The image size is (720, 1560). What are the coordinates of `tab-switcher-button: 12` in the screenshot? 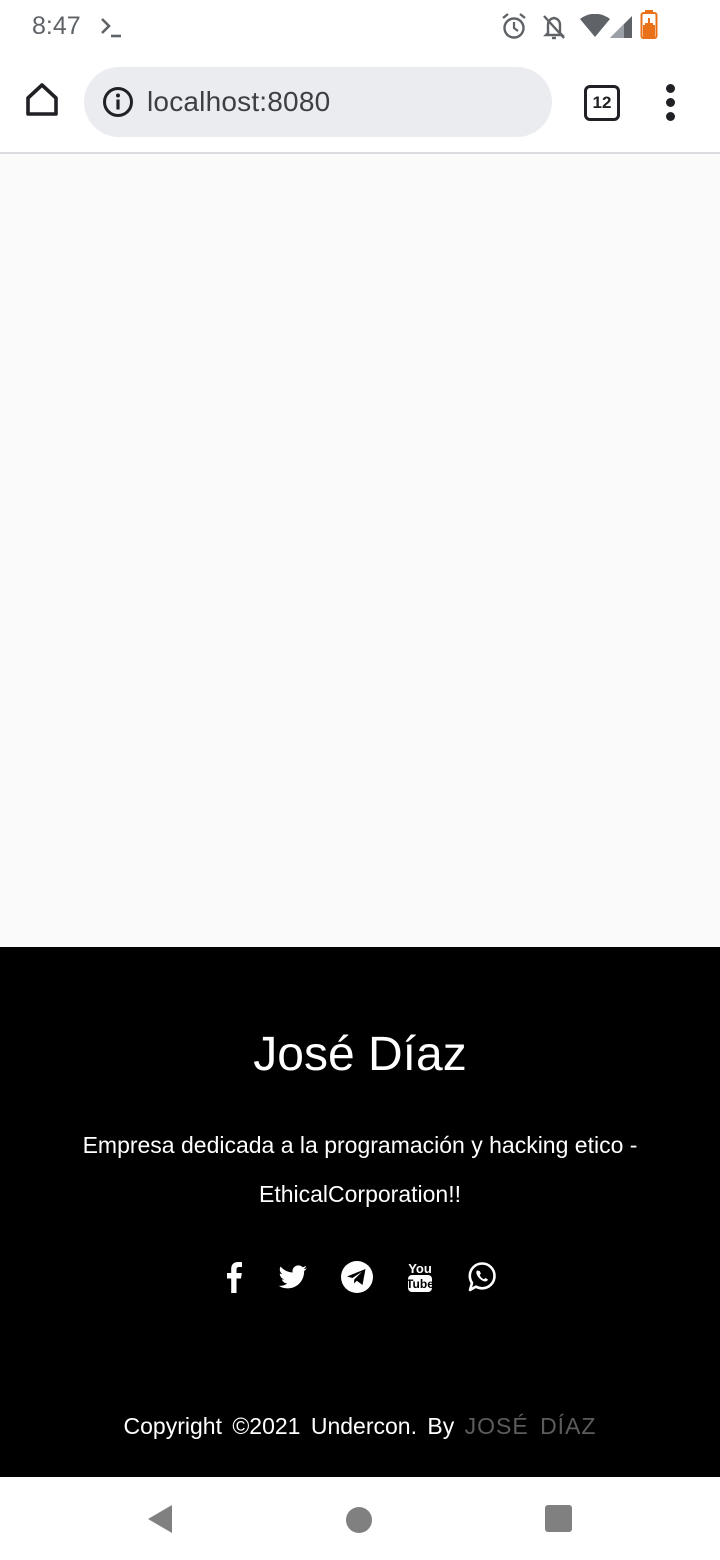 It's located at (602, 103).